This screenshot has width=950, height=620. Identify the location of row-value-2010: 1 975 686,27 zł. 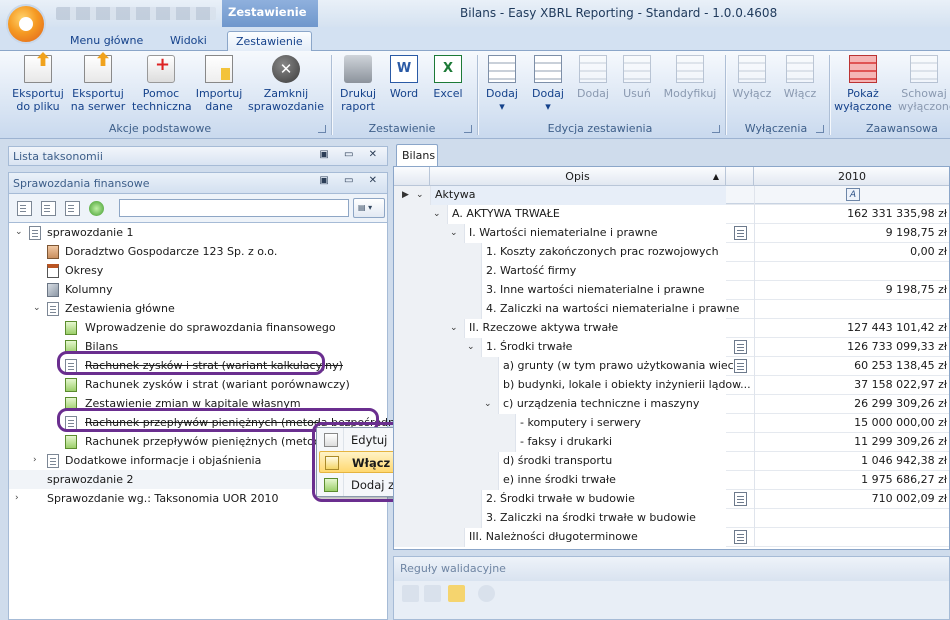
(851, 480).